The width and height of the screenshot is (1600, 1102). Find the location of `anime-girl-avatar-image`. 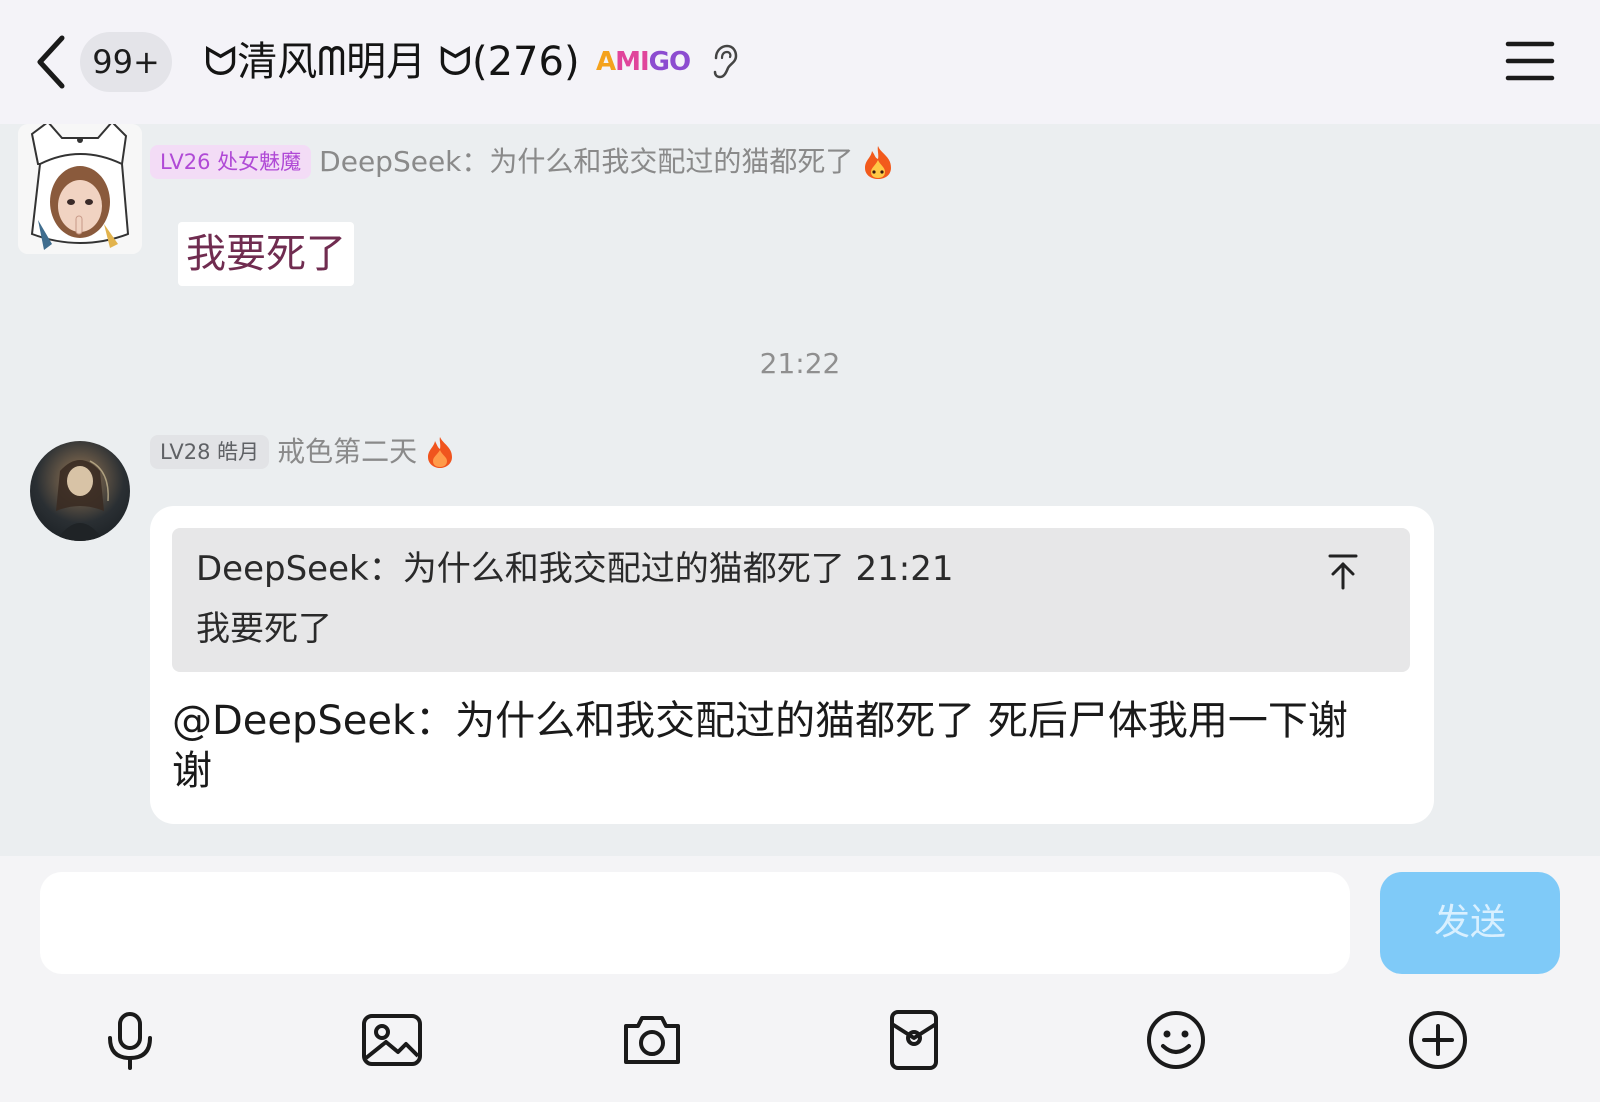

anime-girl-avatar-image is located at coordinates (80, 189).